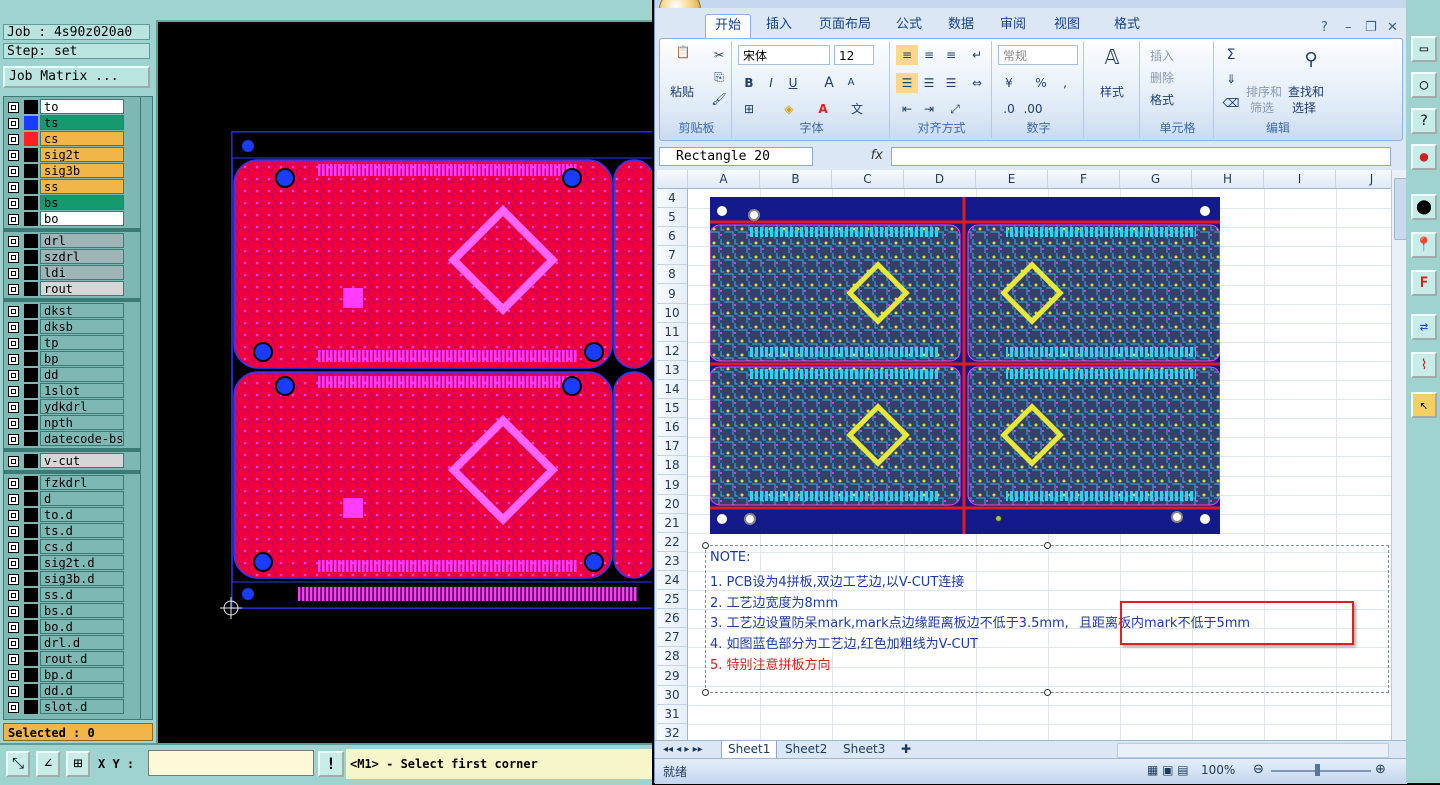 This screenshot has width=1440, height=785. I want to click on font-name-select: 宋体, so click(784, 55).